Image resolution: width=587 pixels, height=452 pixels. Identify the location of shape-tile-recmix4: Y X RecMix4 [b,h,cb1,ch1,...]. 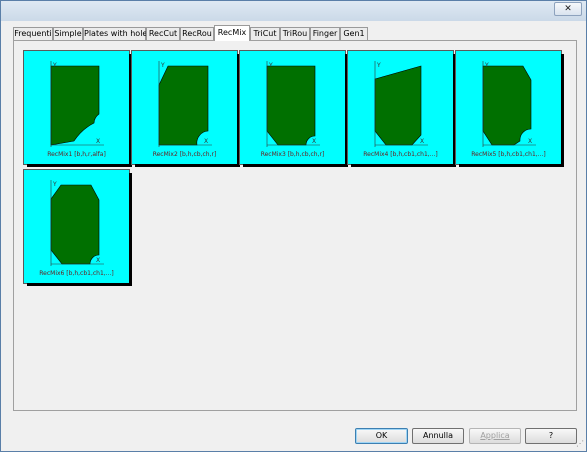
(400, 107).